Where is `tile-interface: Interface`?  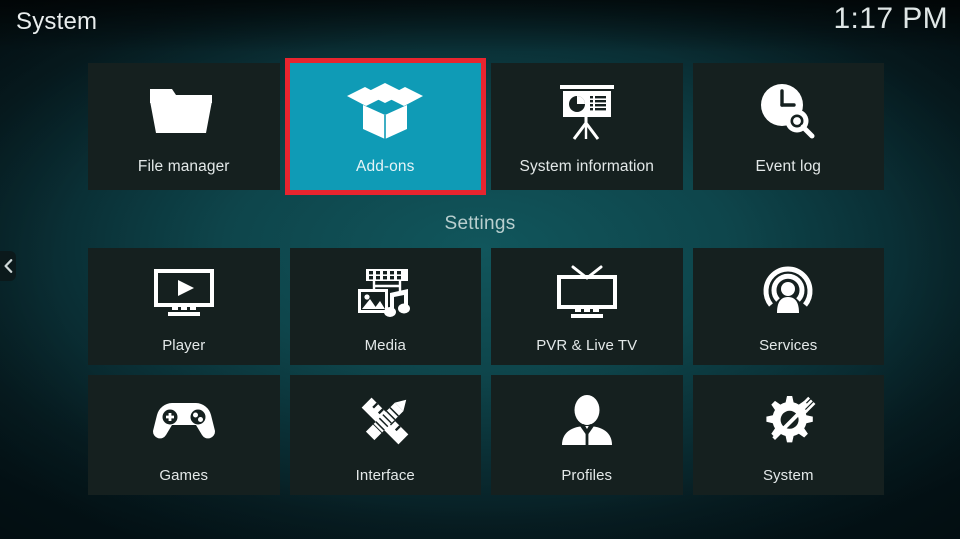 tile-interface: Interface is located at coordinates (385, 435).